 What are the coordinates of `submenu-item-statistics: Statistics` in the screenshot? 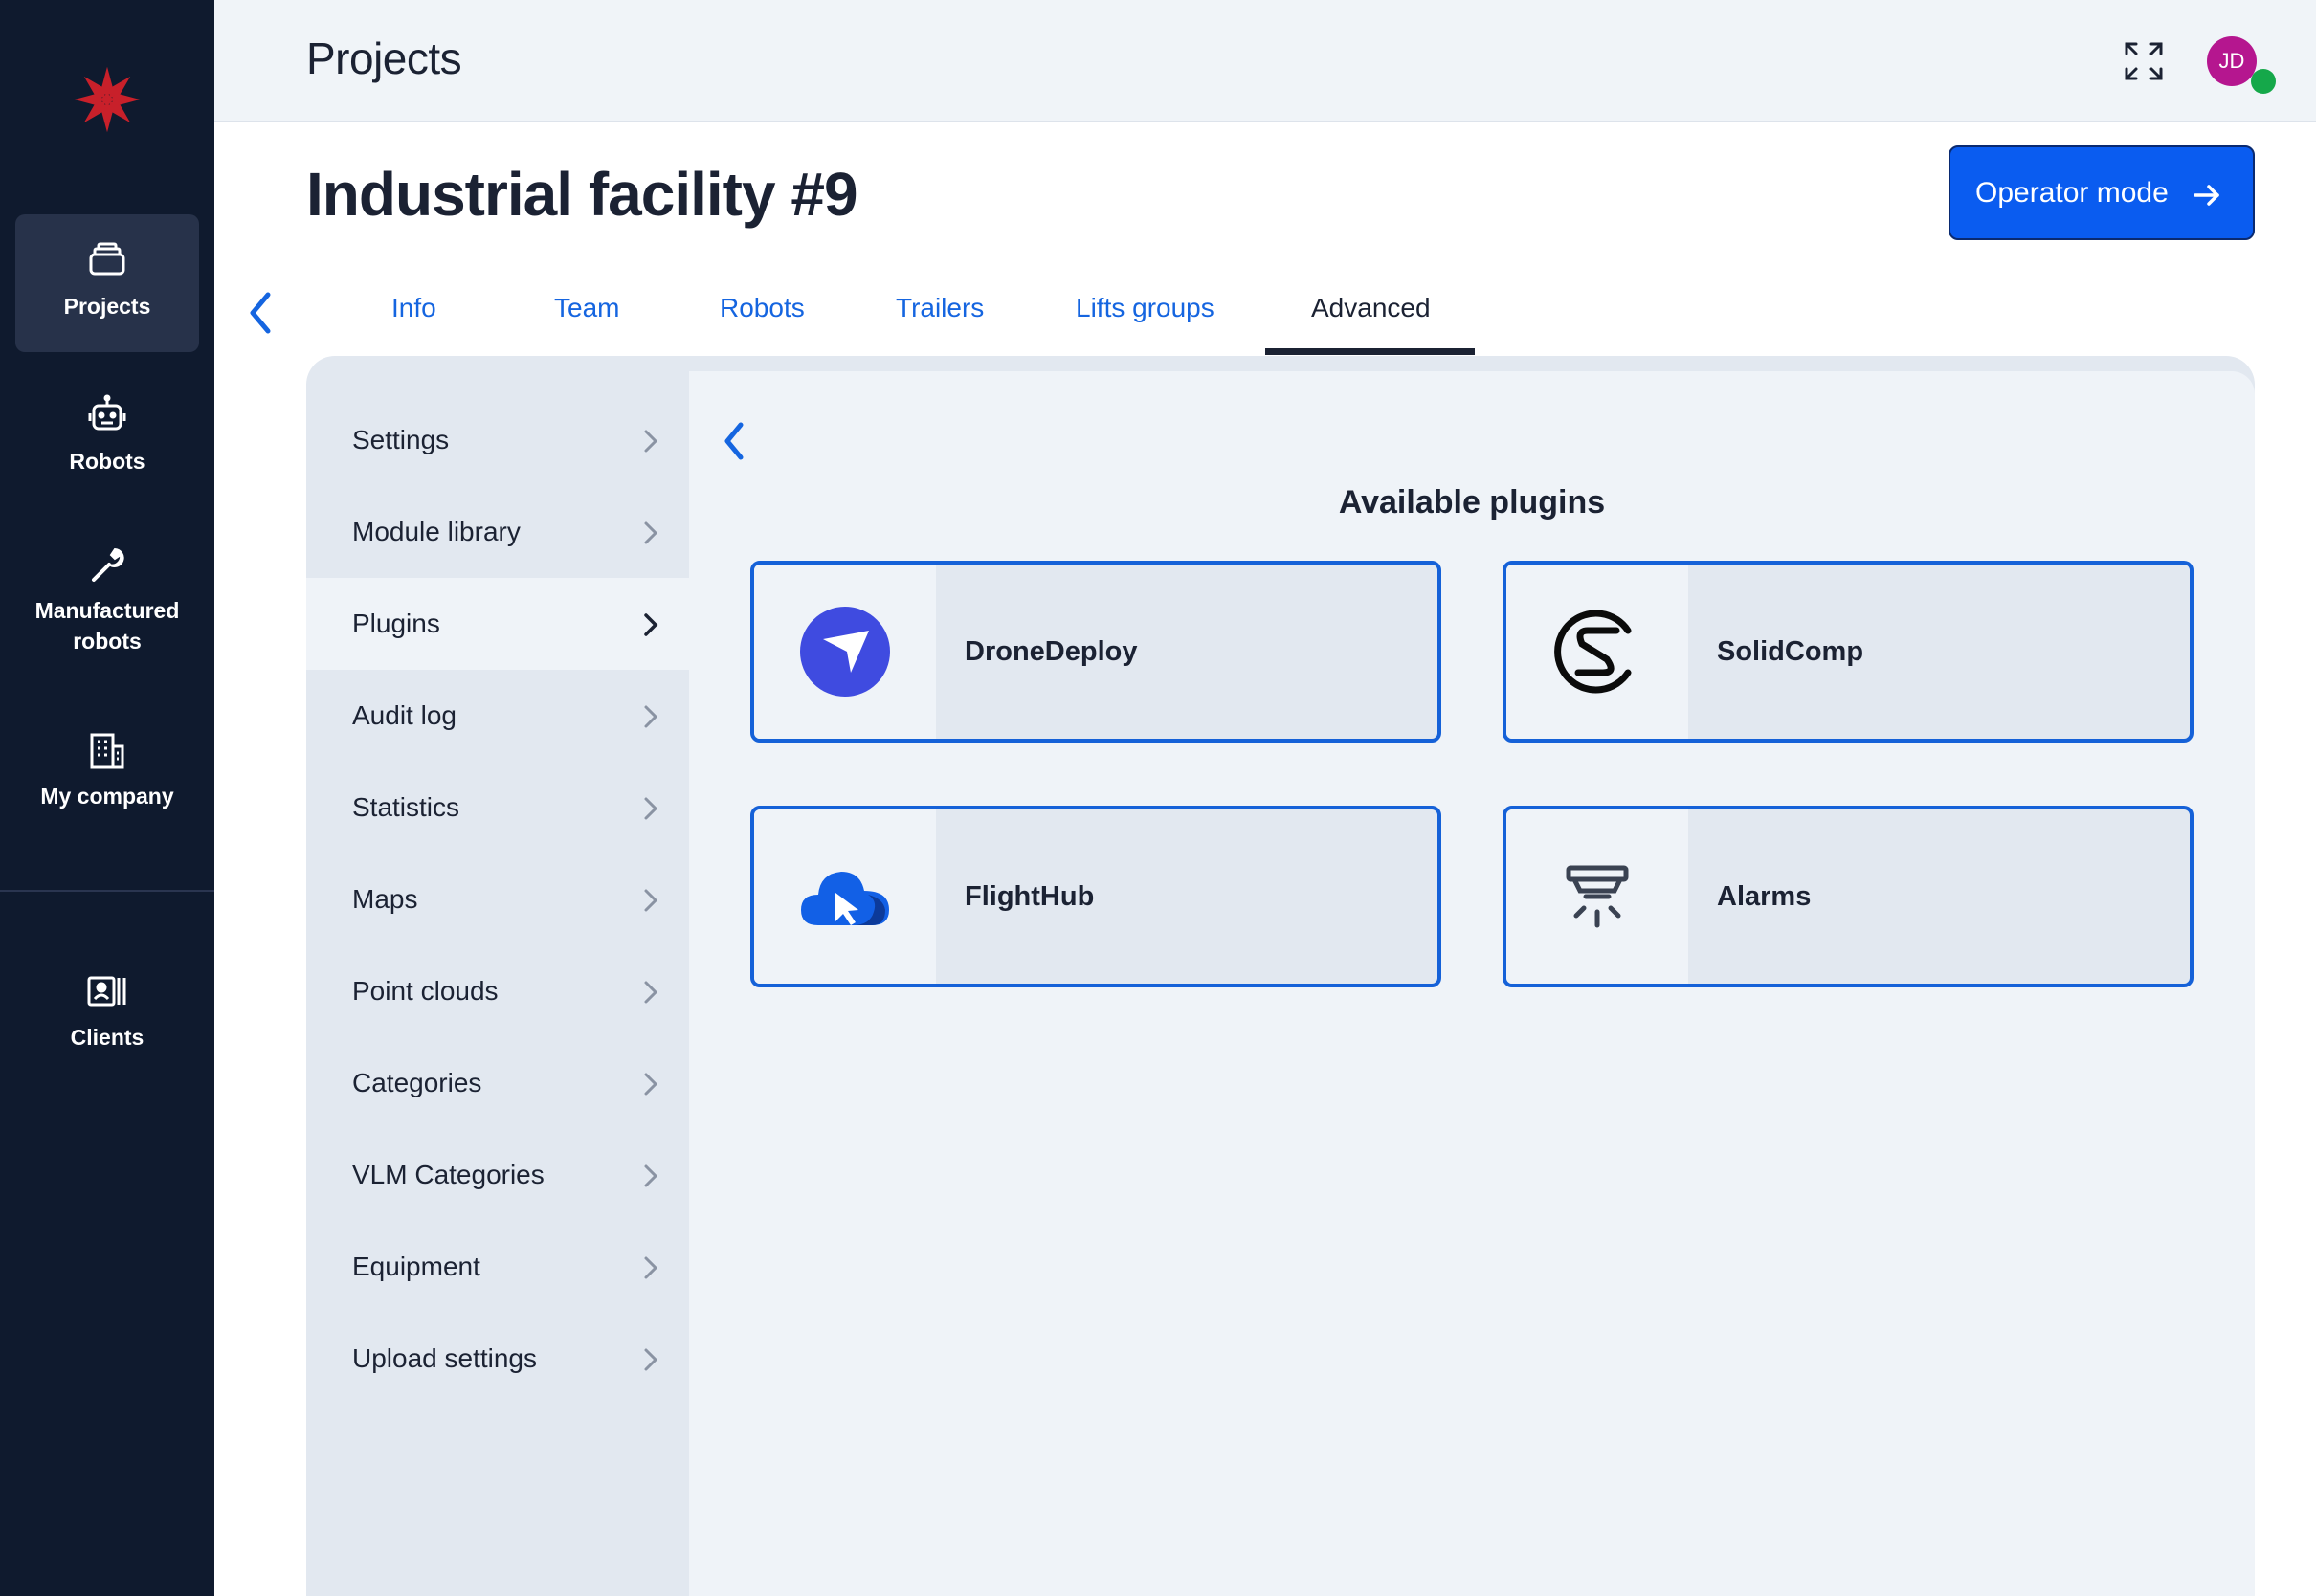 It's located at (498, 808).